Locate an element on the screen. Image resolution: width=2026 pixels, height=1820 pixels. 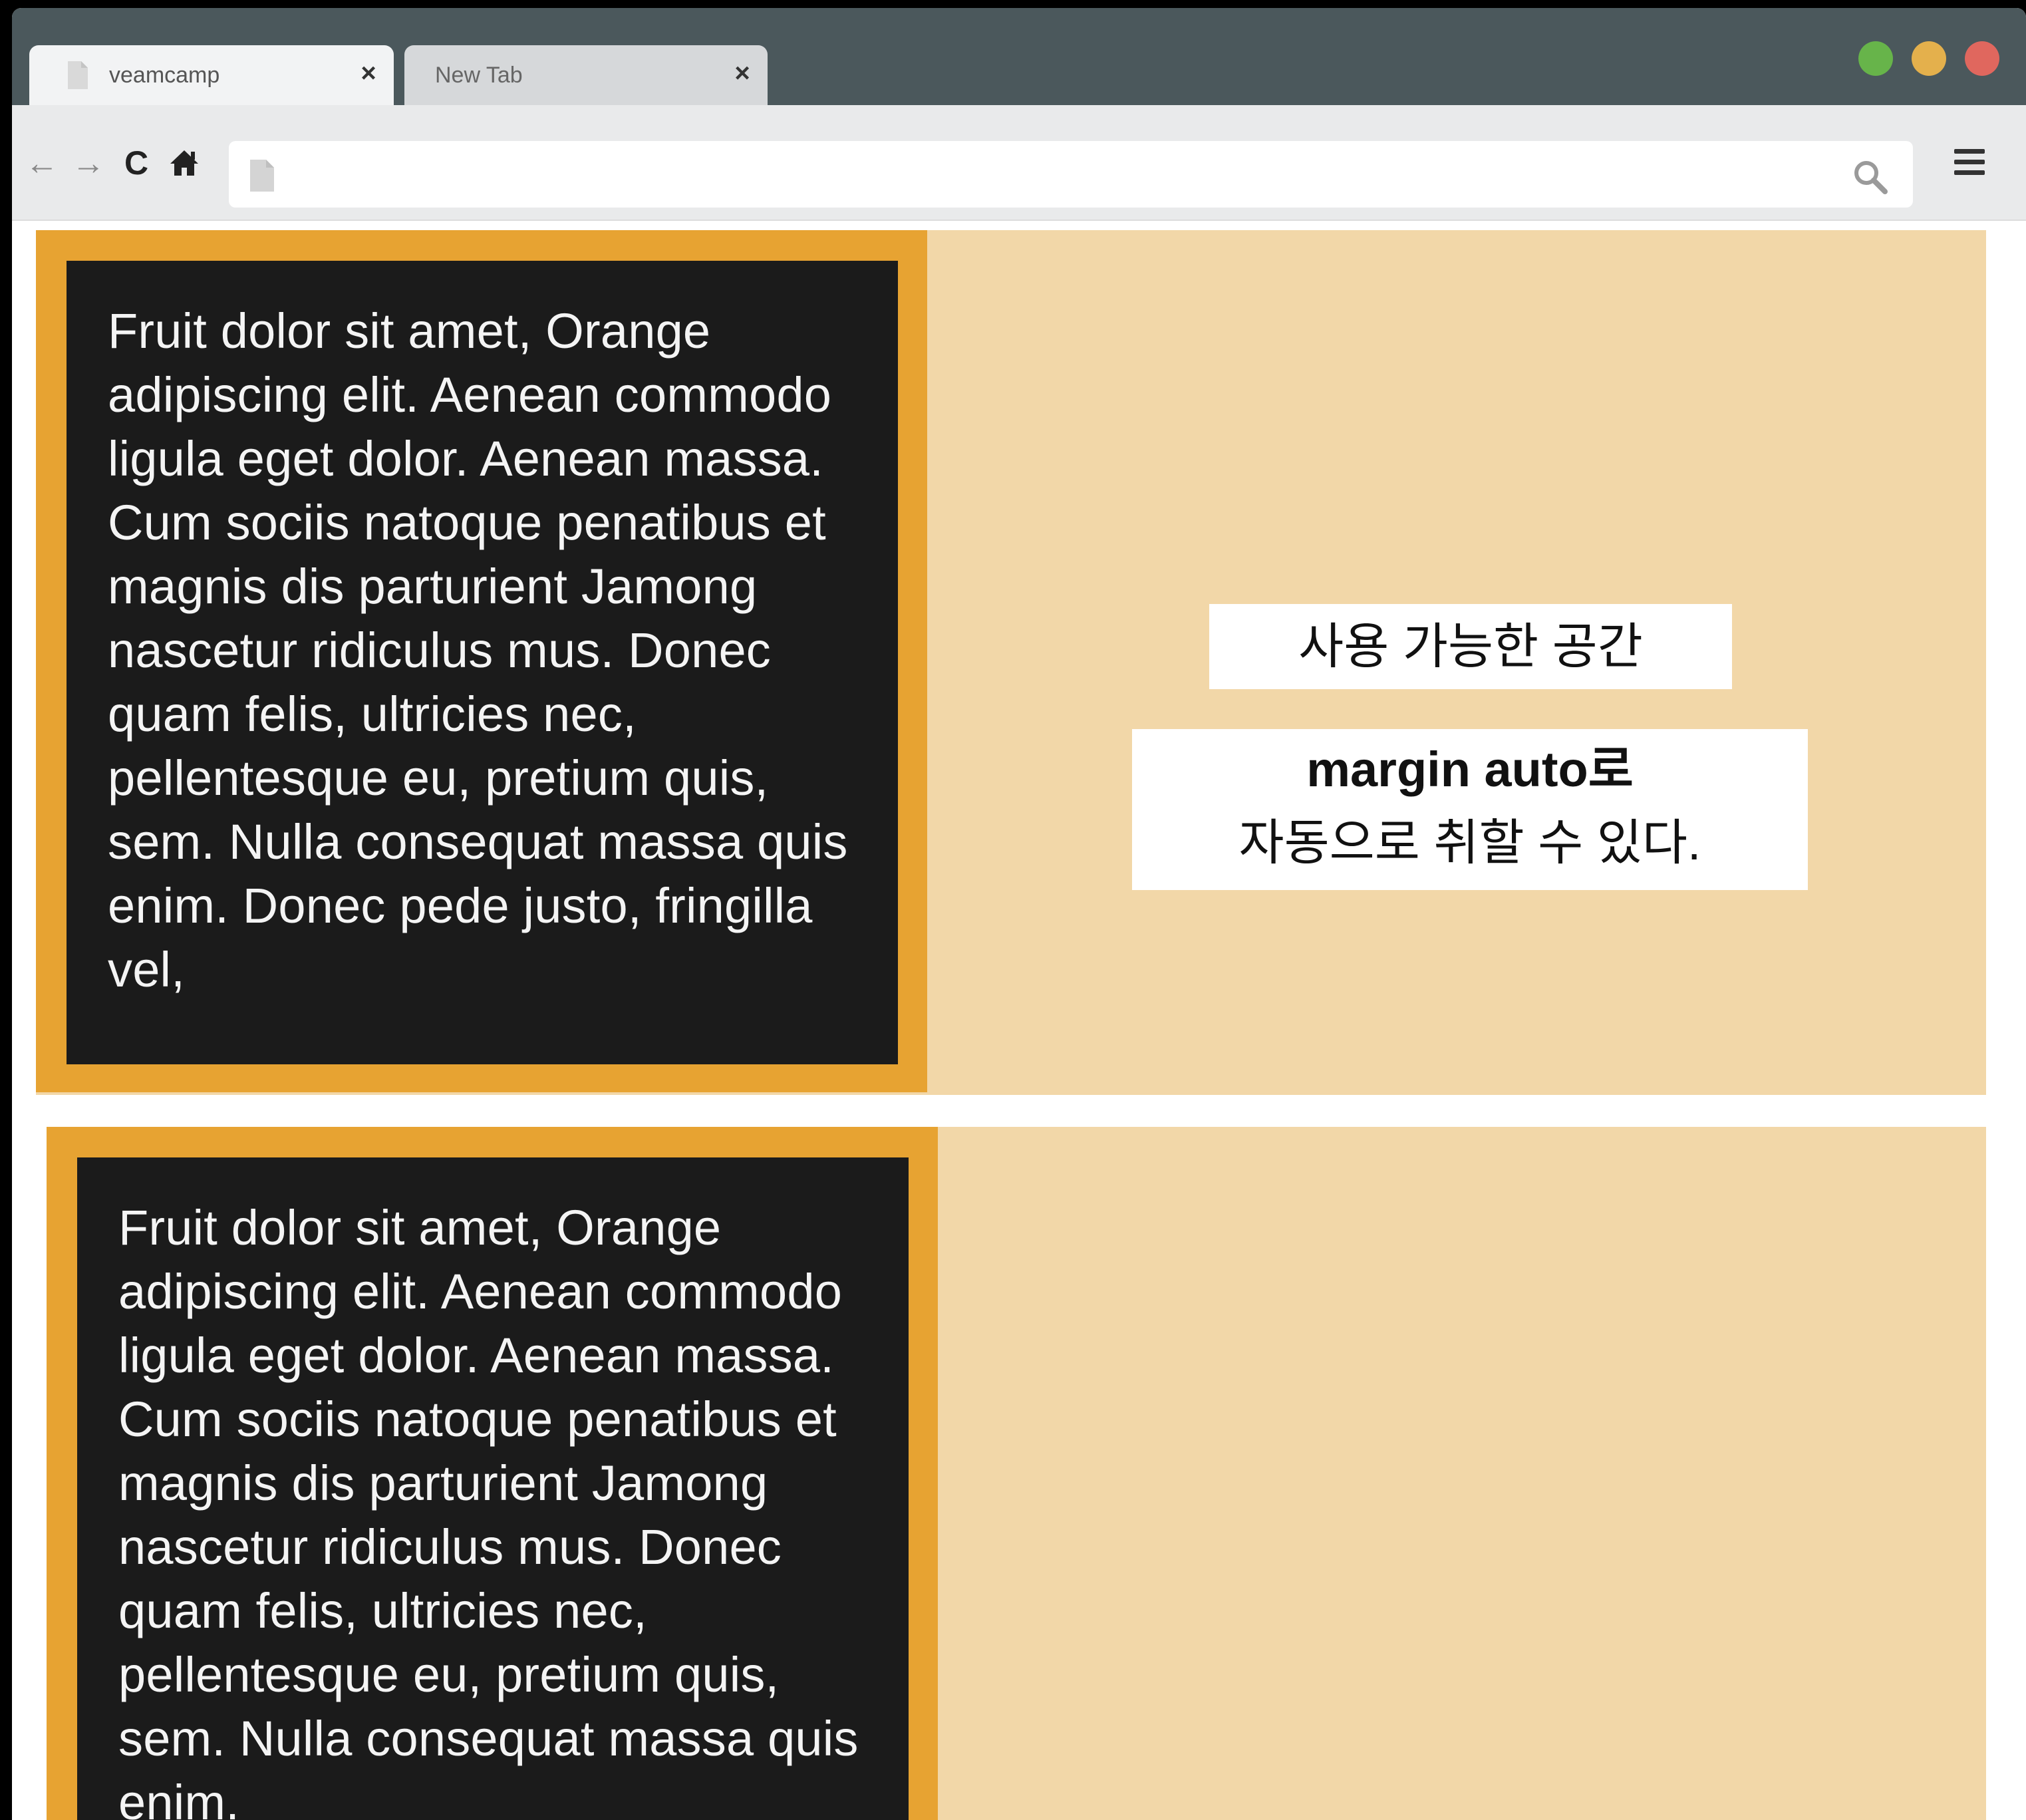
minimize-button is located at coordinates (1929, 58).